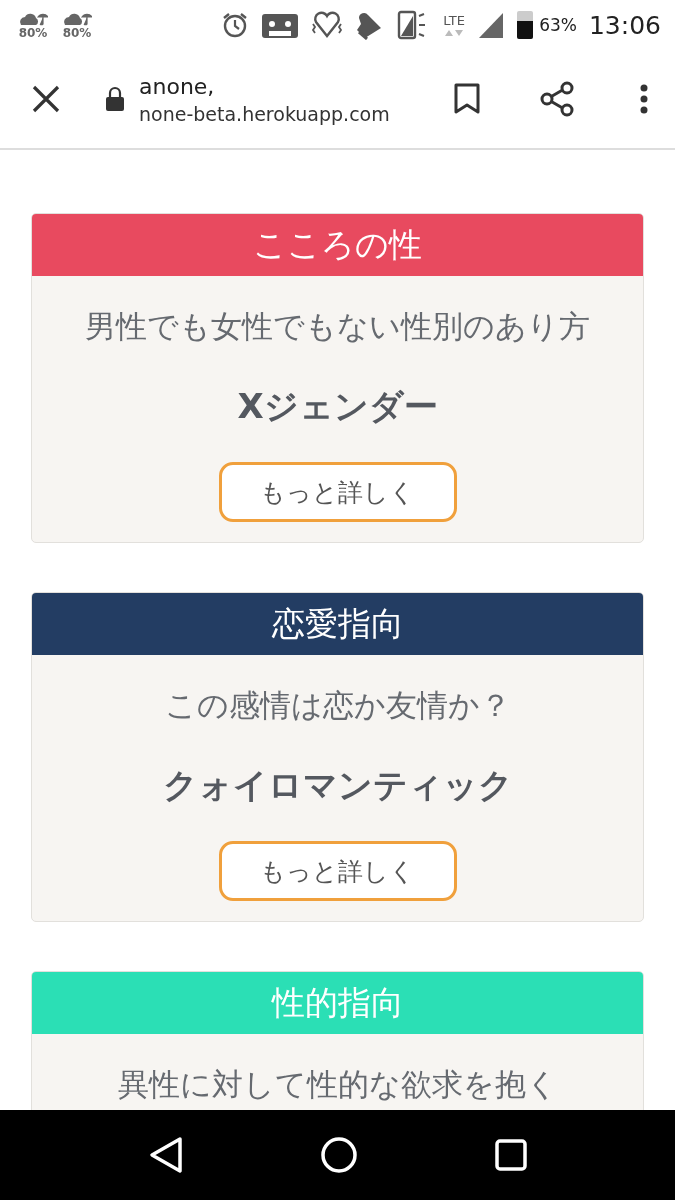 The height and width of the screenshot is (1200, 675). Describe the element at coordinates (624, 25) in the screenshot. I see `clock-time: 13:06` at that location.